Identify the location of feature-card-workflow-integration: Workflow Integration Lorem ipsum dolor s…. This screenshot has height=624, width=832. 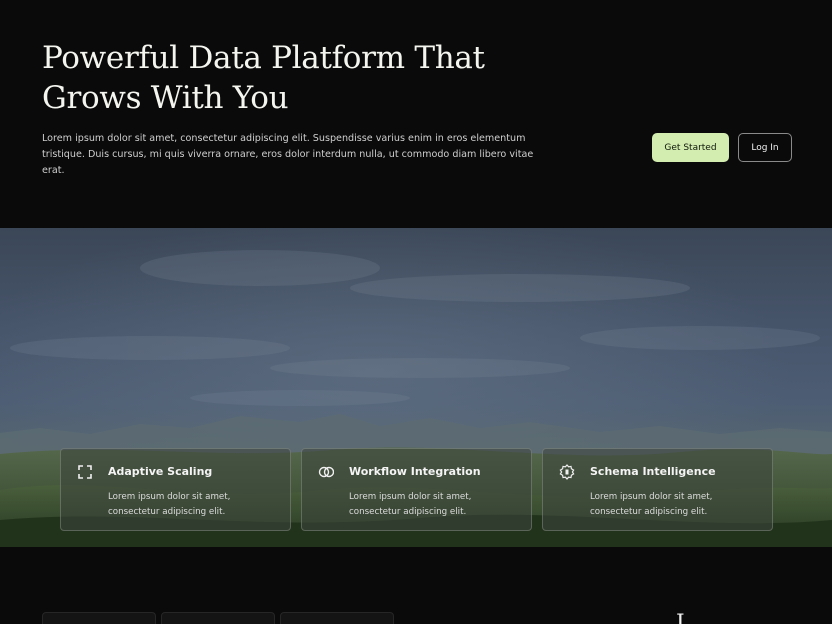
(416, 489).